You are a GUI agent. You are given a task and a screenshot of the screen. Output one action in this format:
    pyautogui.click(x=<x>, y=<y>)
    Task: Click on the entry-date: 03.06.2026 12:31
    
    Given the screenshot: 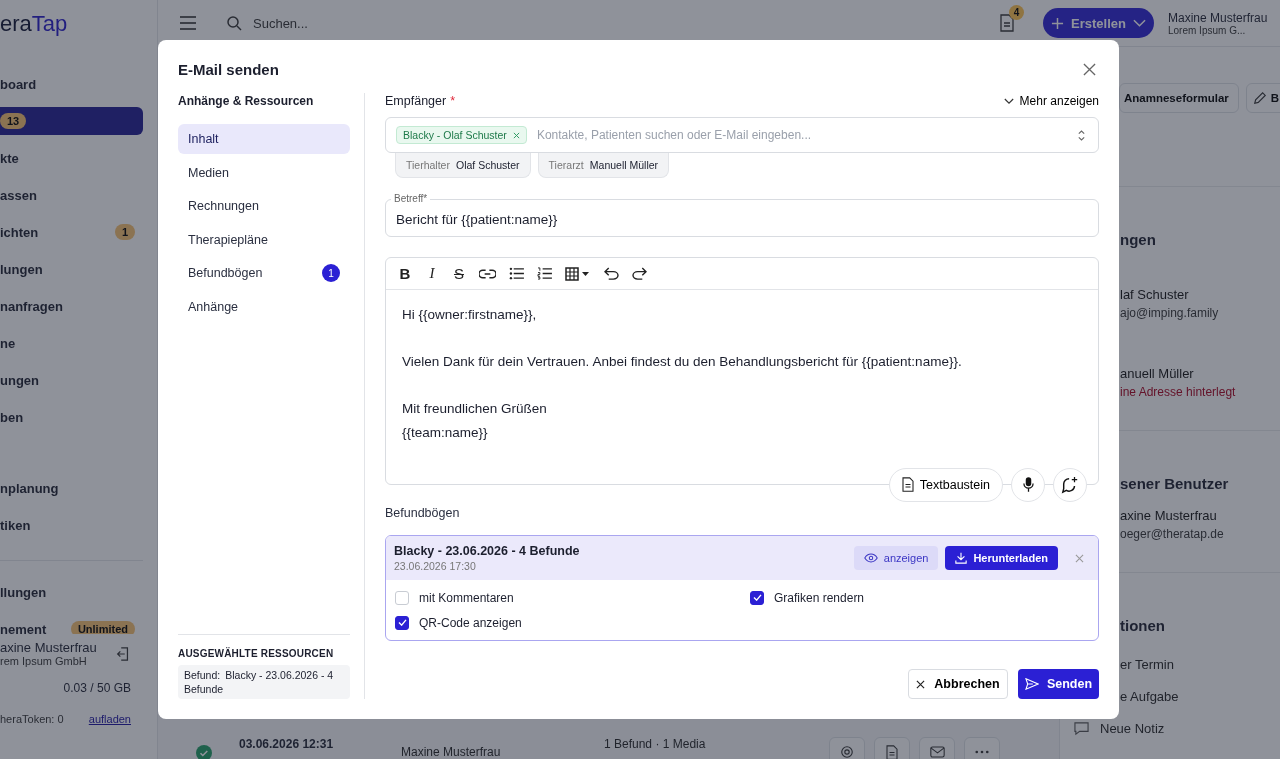 What is the action you would take?
    pyautogui.click(x=287, y=744)
    